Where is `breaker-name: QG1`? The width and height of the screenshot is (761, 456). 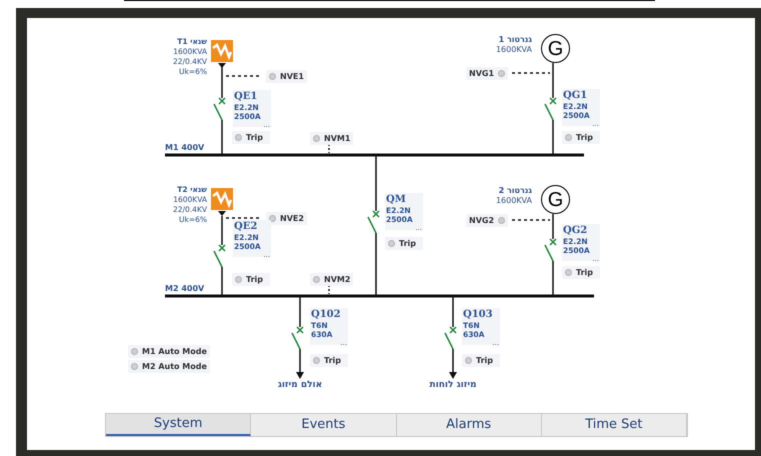 breaker-name: QG1 is located at coordinates (575, 96).